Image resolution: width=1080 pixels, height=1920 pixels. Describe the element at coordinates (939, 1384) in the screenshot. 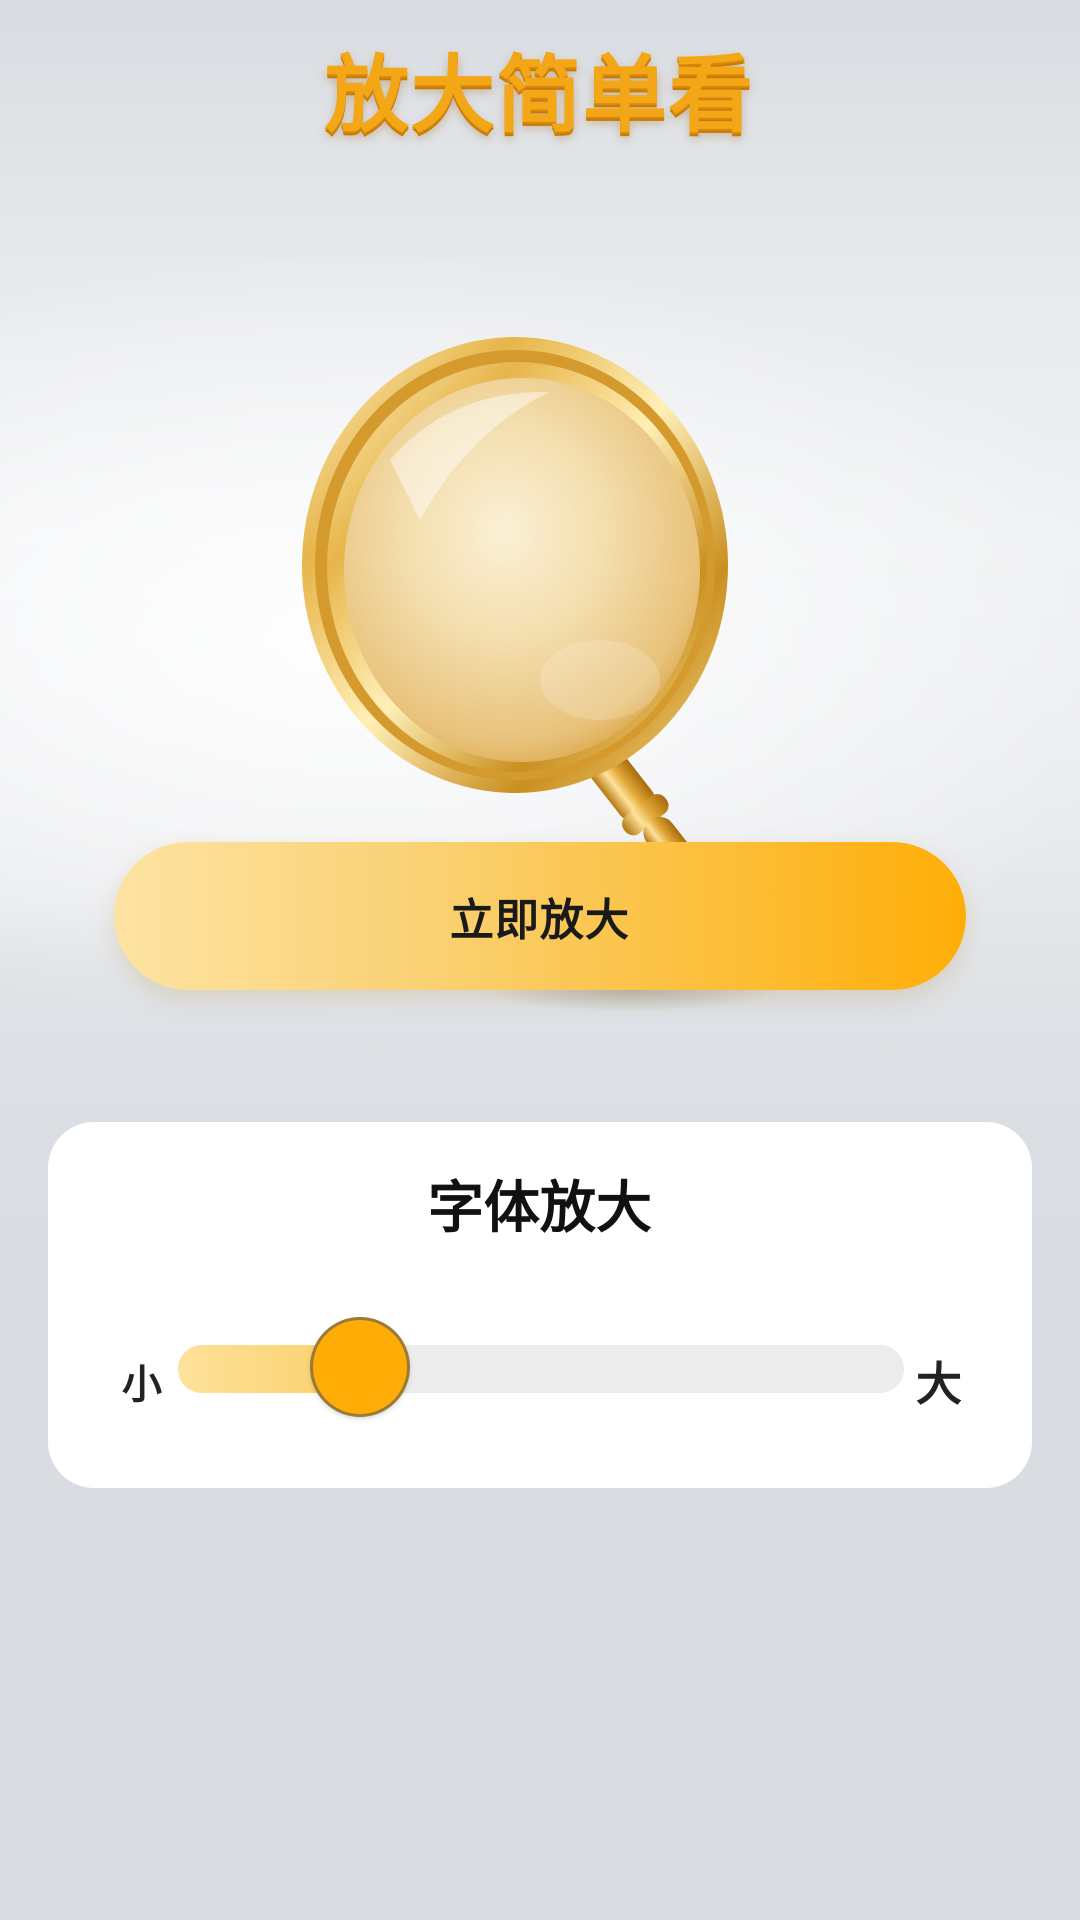

I see `slider-max-label: 大` at that location.